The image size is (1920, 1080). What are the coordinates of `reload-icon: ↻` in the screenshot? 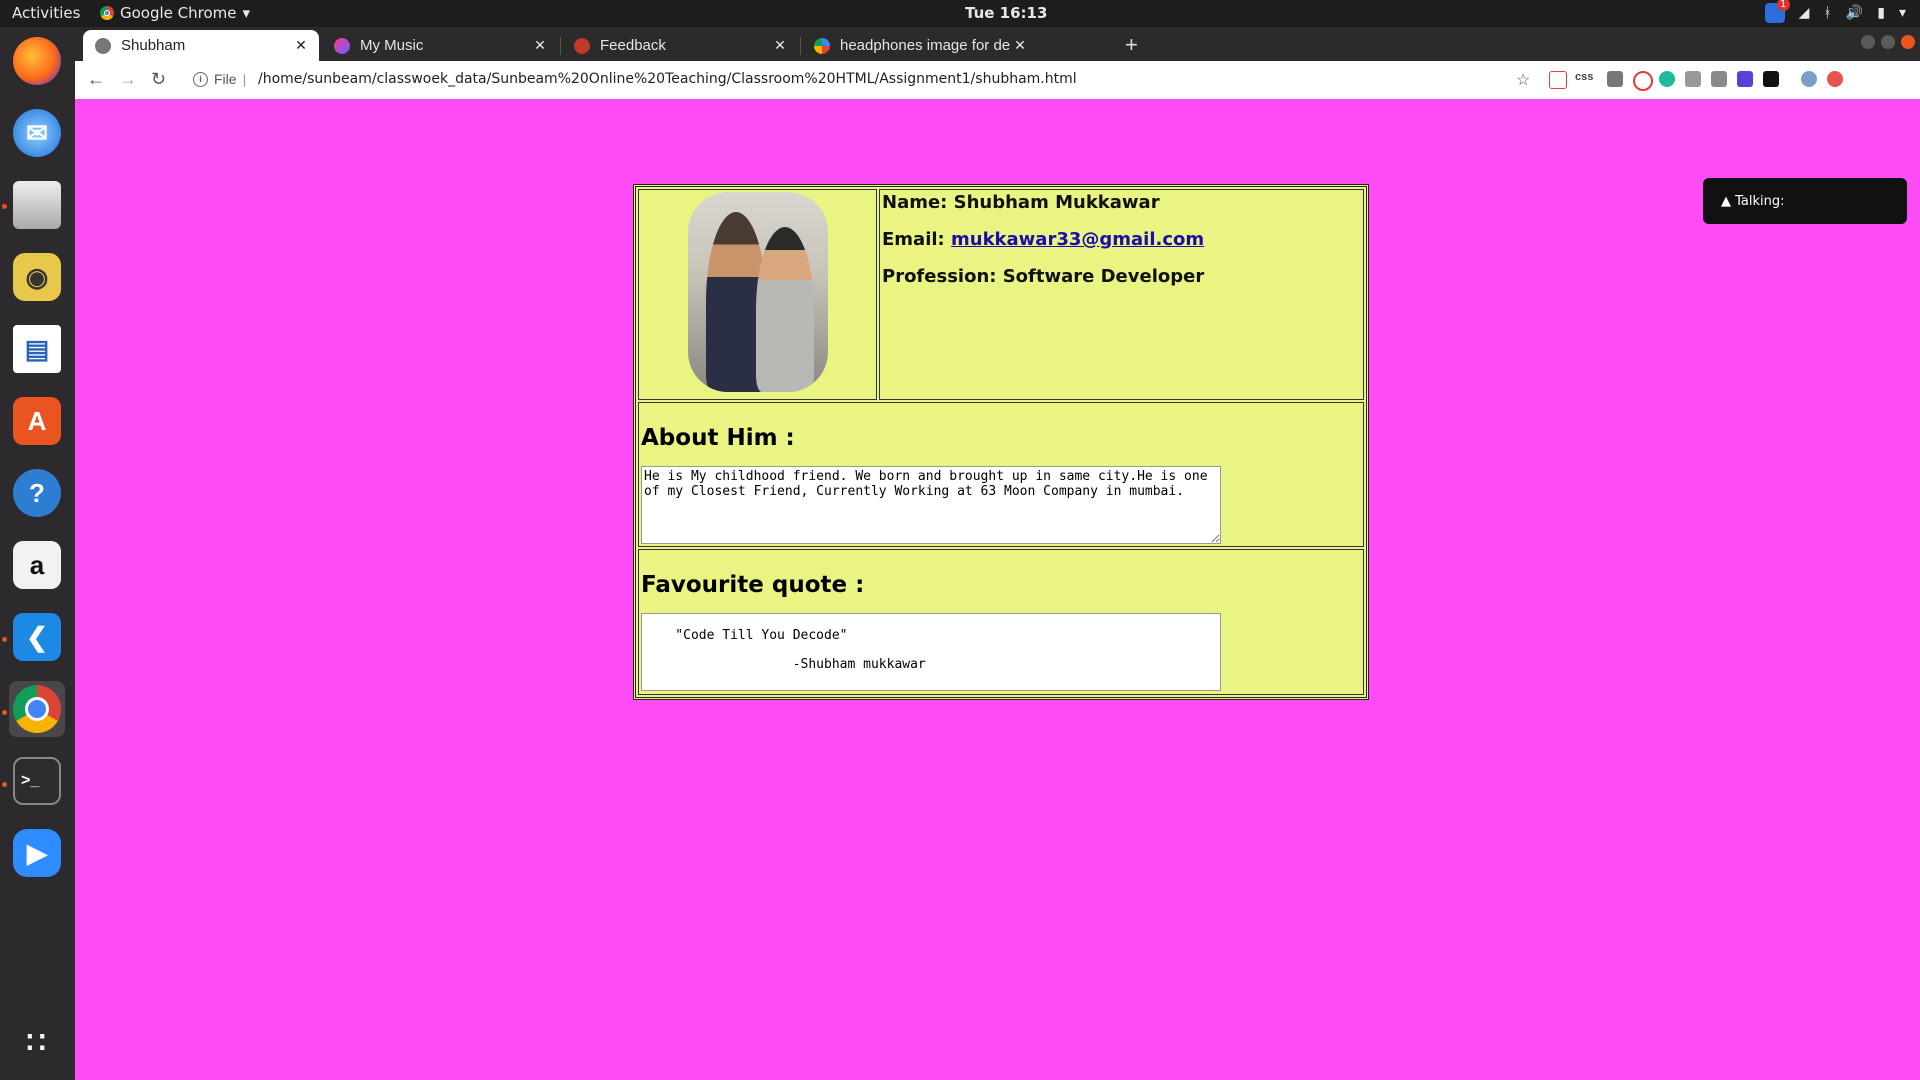 It's located at (158, 79).